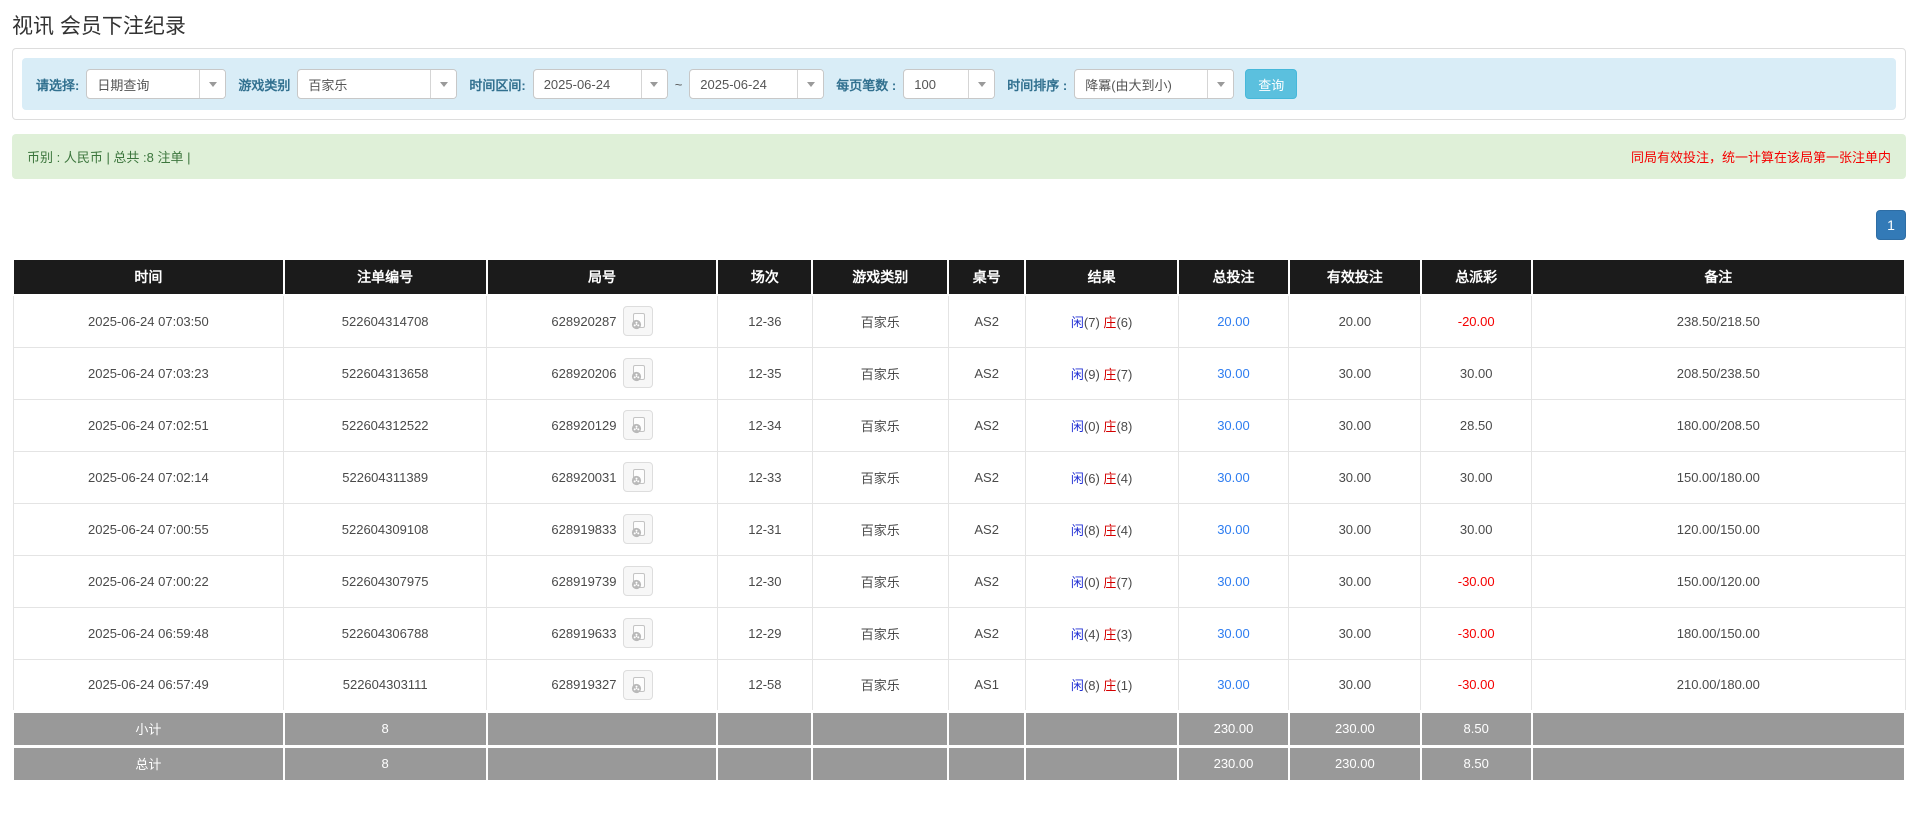  Describe the element at coordinates (1891, 225) in the screenshot. I see `page-1-button: 1` at that location.